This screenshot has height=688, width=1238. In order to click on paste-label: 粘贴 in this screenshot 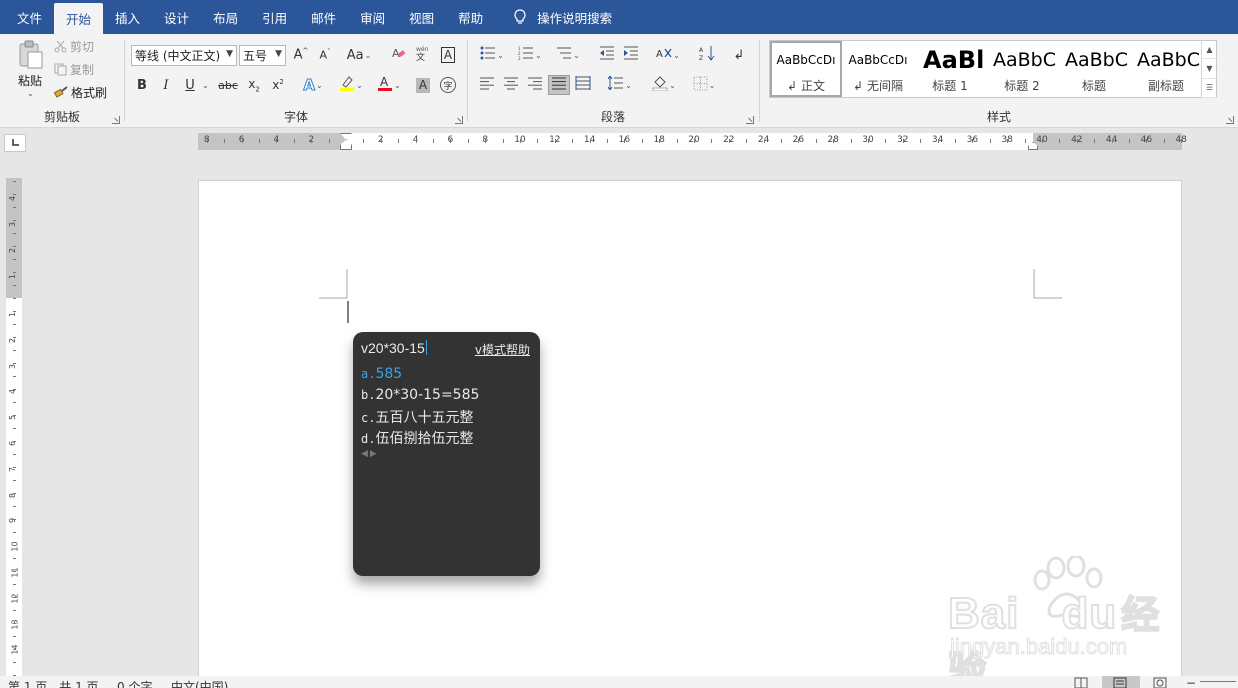, I will do `click(29, 81)`.